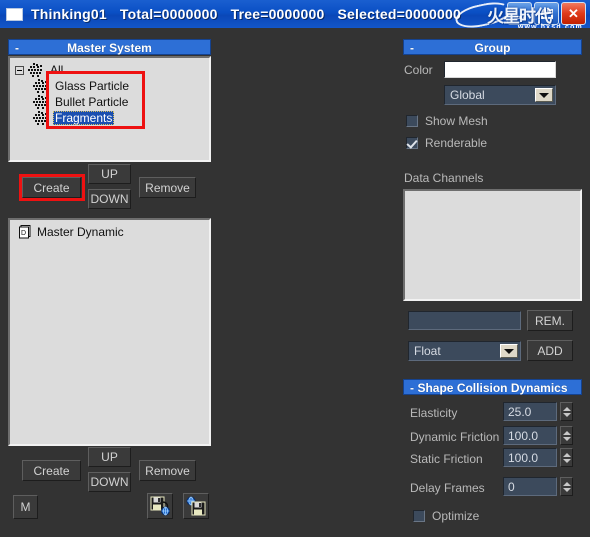  I want to click on shape-collision-title: Shape Collision Dynamics, so click(492, 388).